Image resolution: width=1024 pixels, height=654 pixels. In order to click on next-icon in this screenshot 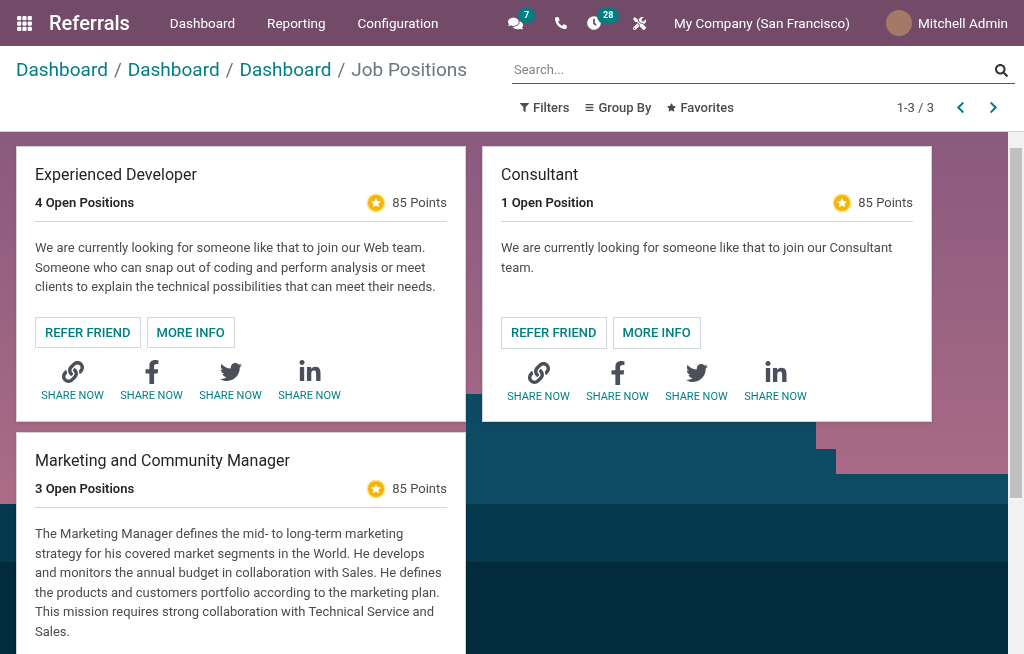, I will do `click(993, 108)`.